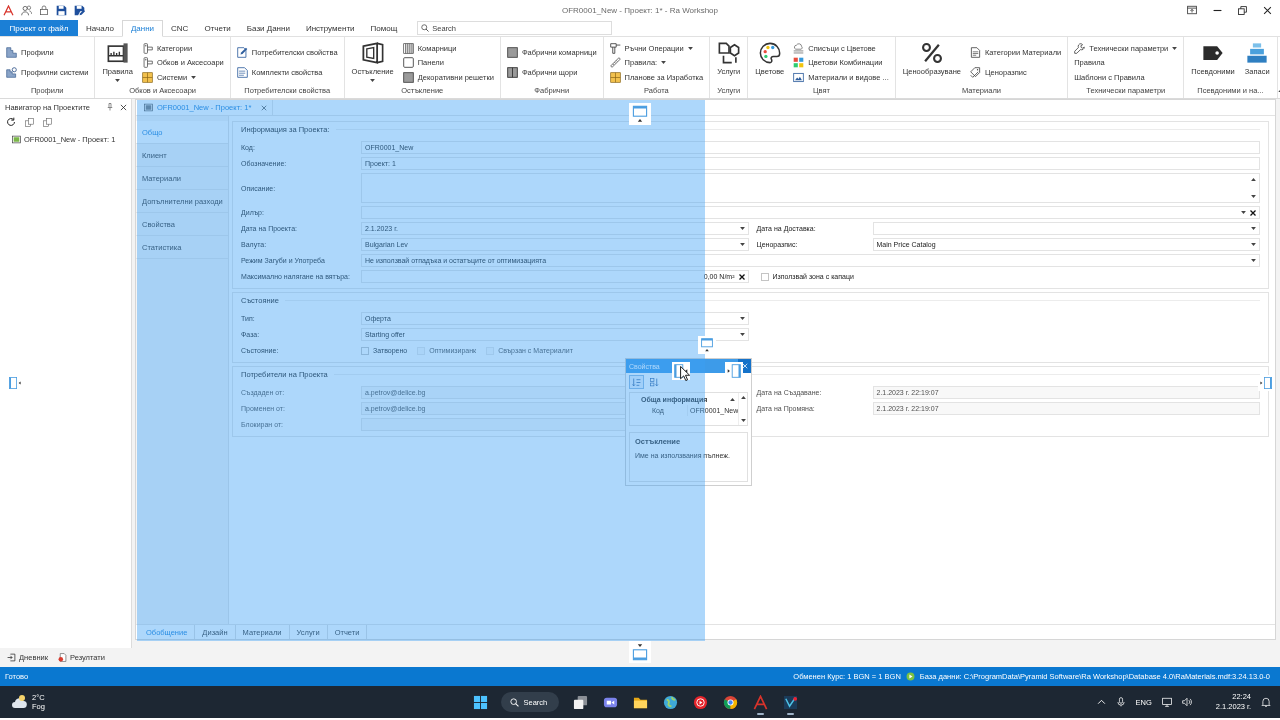  What do you see at coordinates (408, 48) in the screenshot?
I see `vertical-bars-icon` at bounding box center [408, 48].